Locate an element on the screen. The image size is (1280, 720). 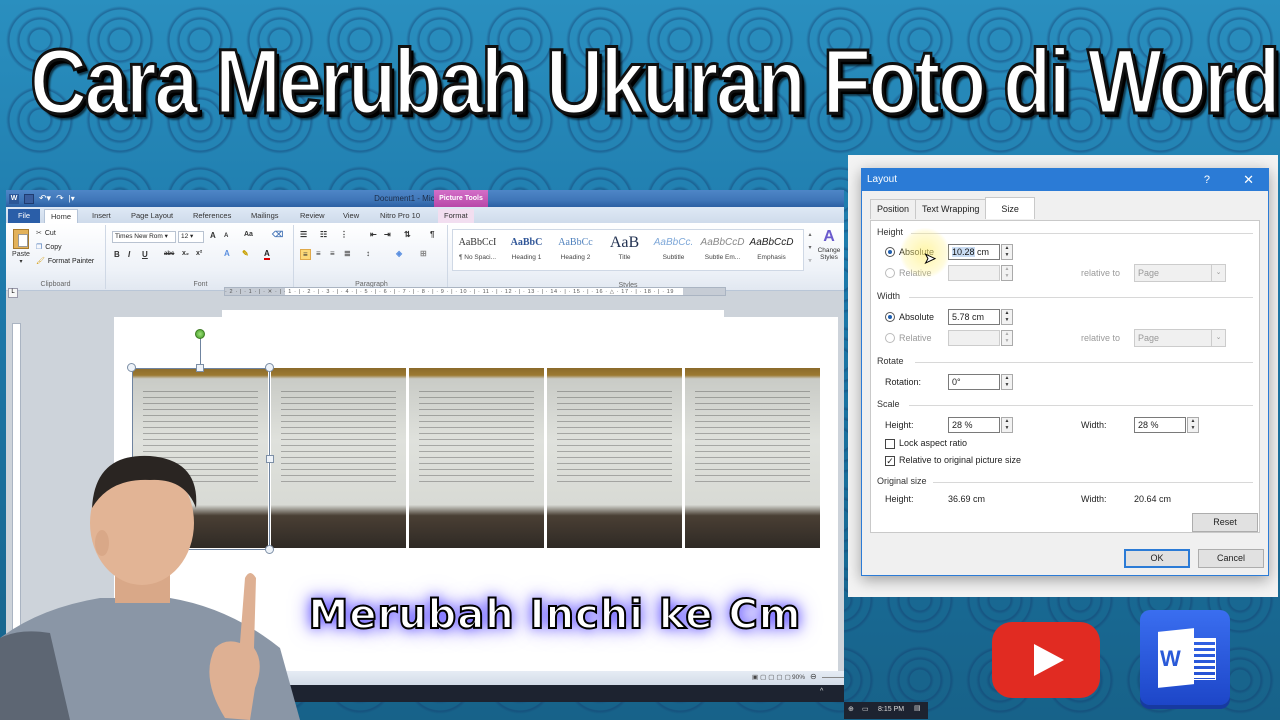
bullets-icon: ☰ is located at coordinates (303, 234).